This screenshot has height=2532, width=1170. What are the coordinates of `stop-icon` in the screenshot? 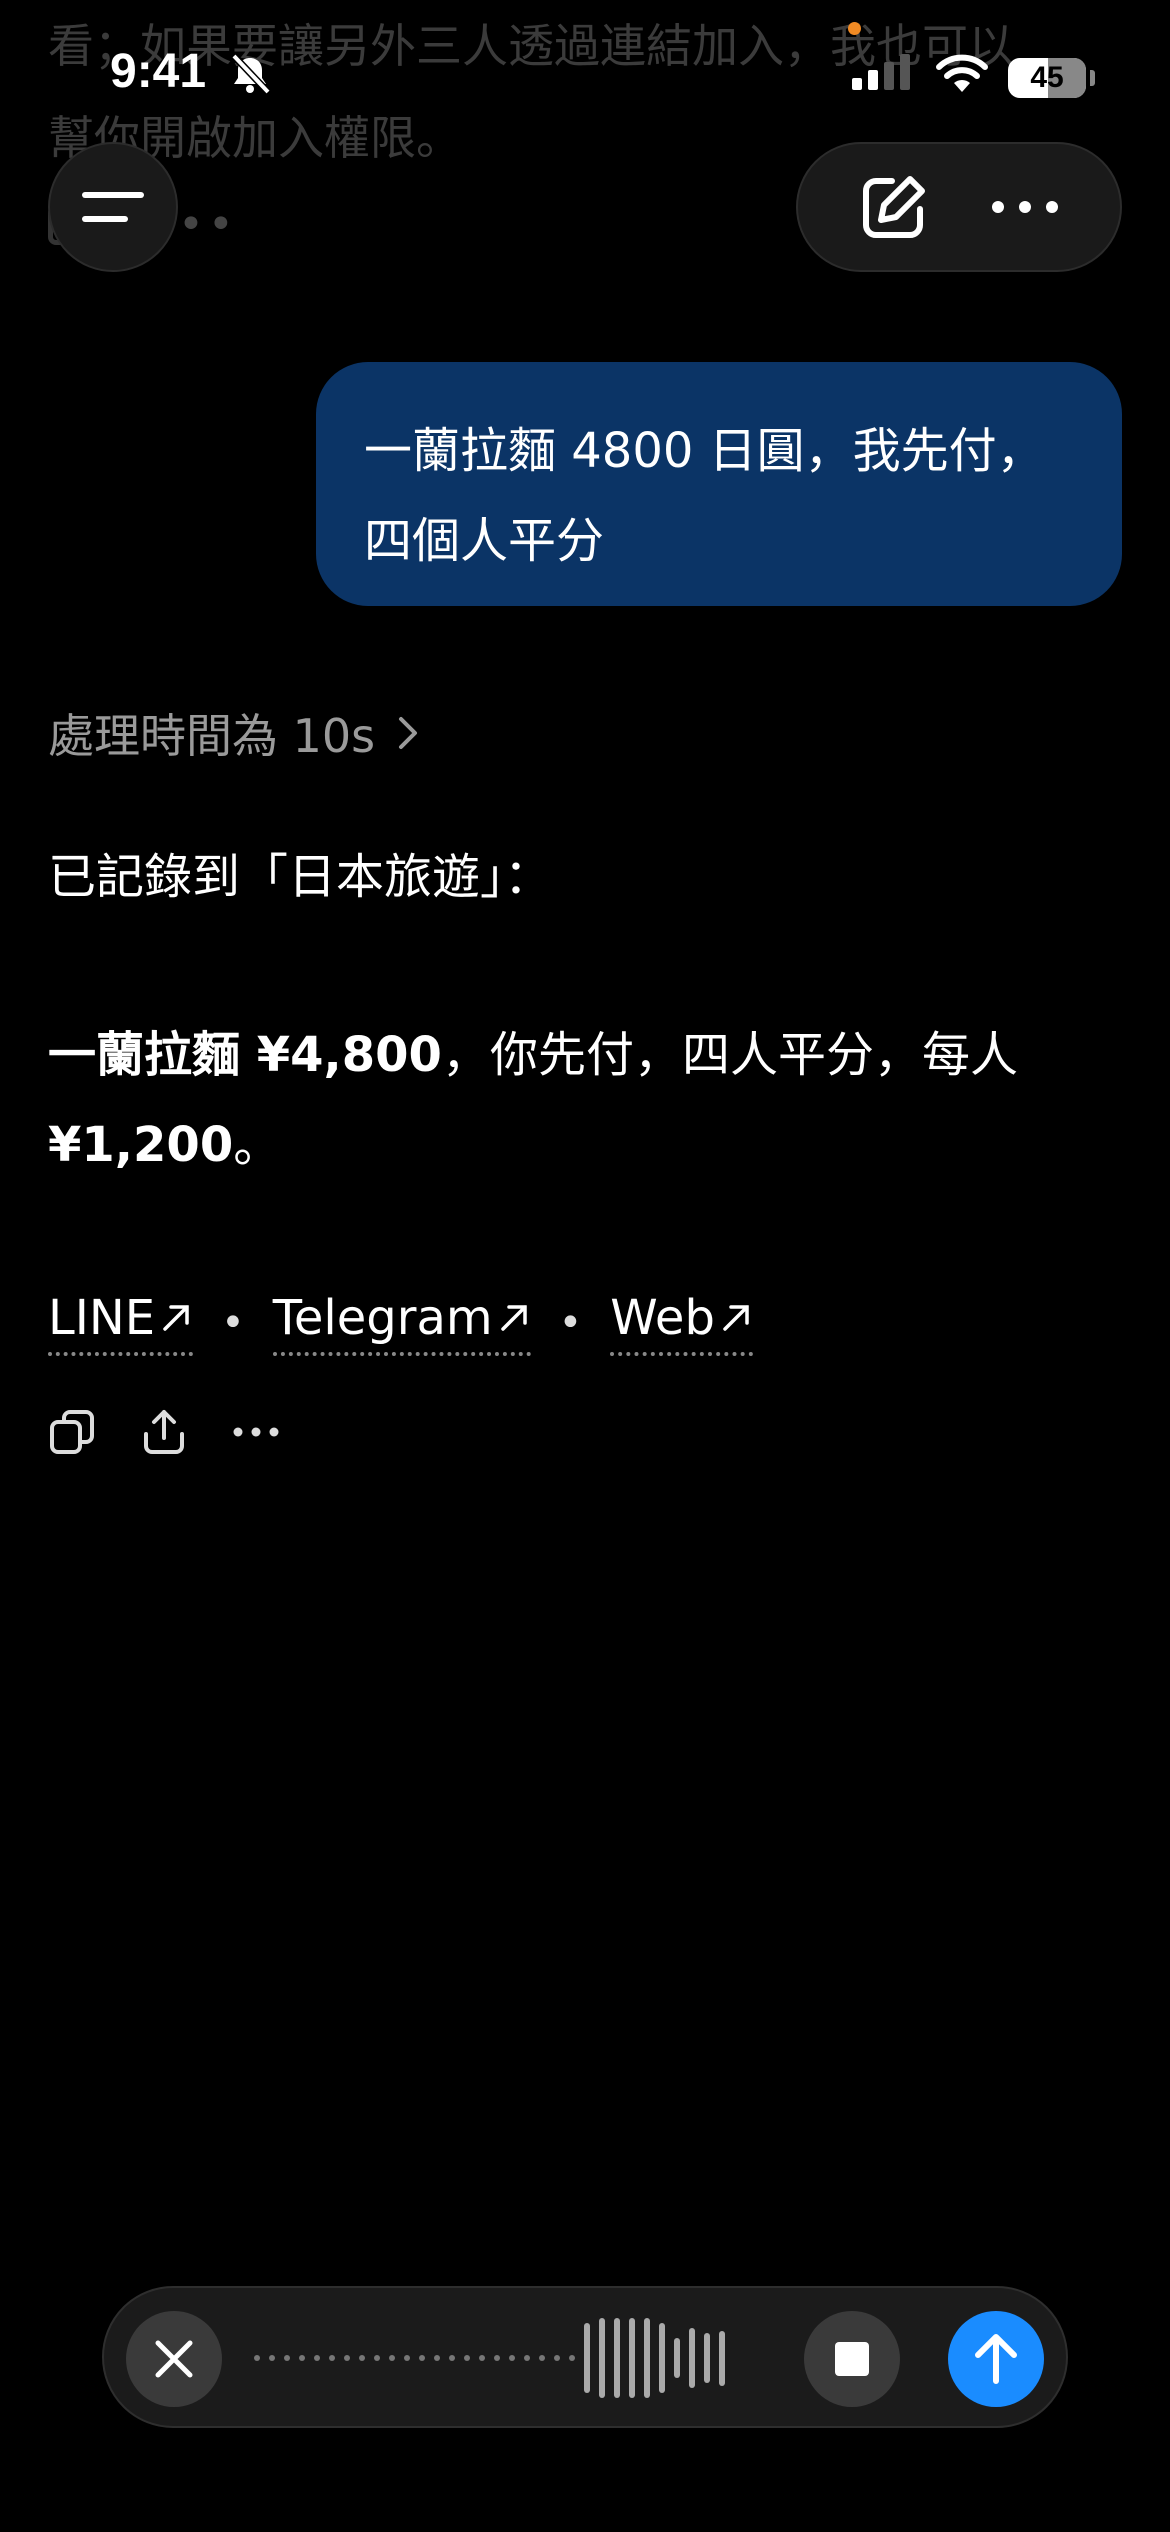 It's located at (852, 2359).